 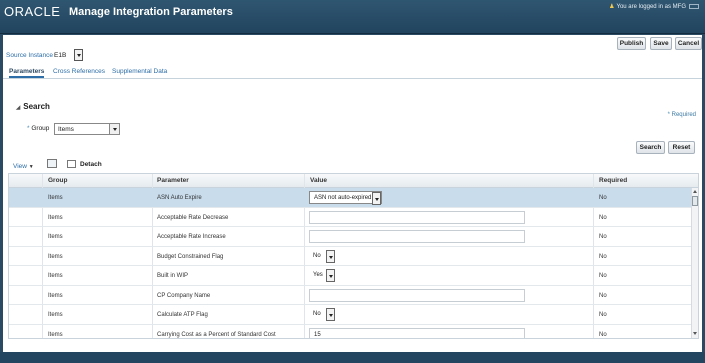 What do you see at coordinates (345, 198) in the screenshot?
I see `value-select: ASN not auto-expired` at bounding box center [345, 198].